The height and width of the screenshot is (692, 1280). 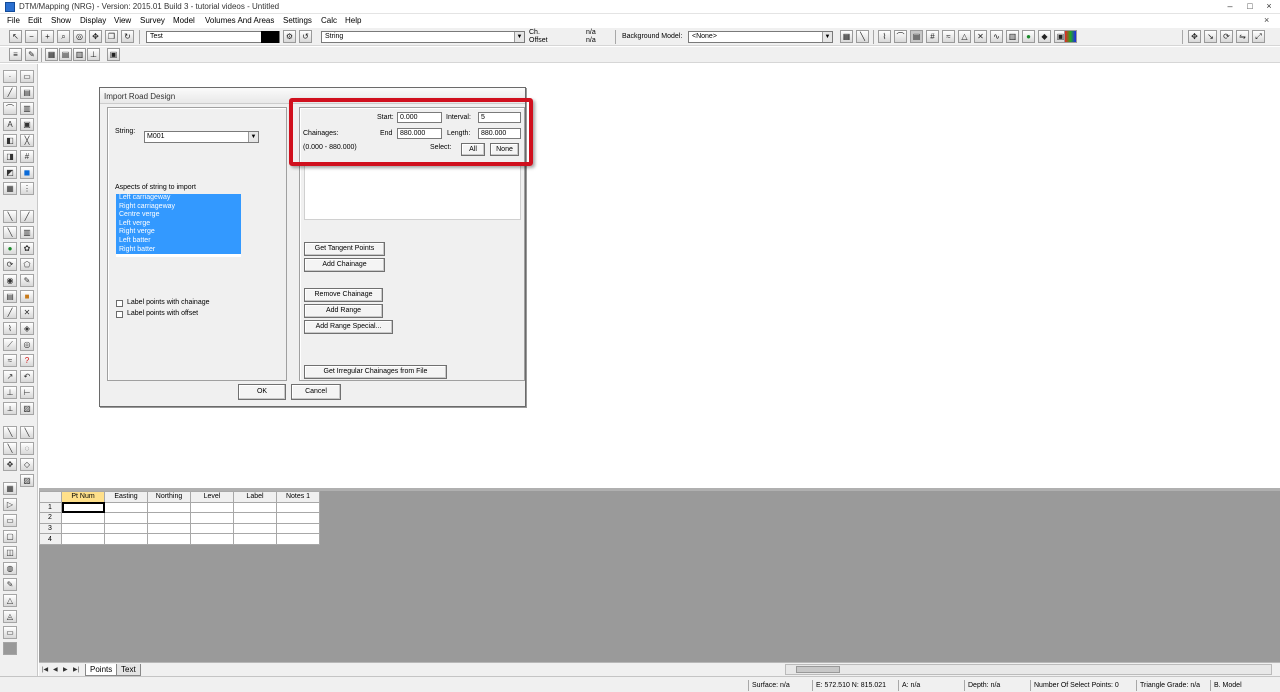 What do you see at coordinates (10, 552) in the screenshot?
I see `tool-icon: ◫` at bounding box center [10, 552].